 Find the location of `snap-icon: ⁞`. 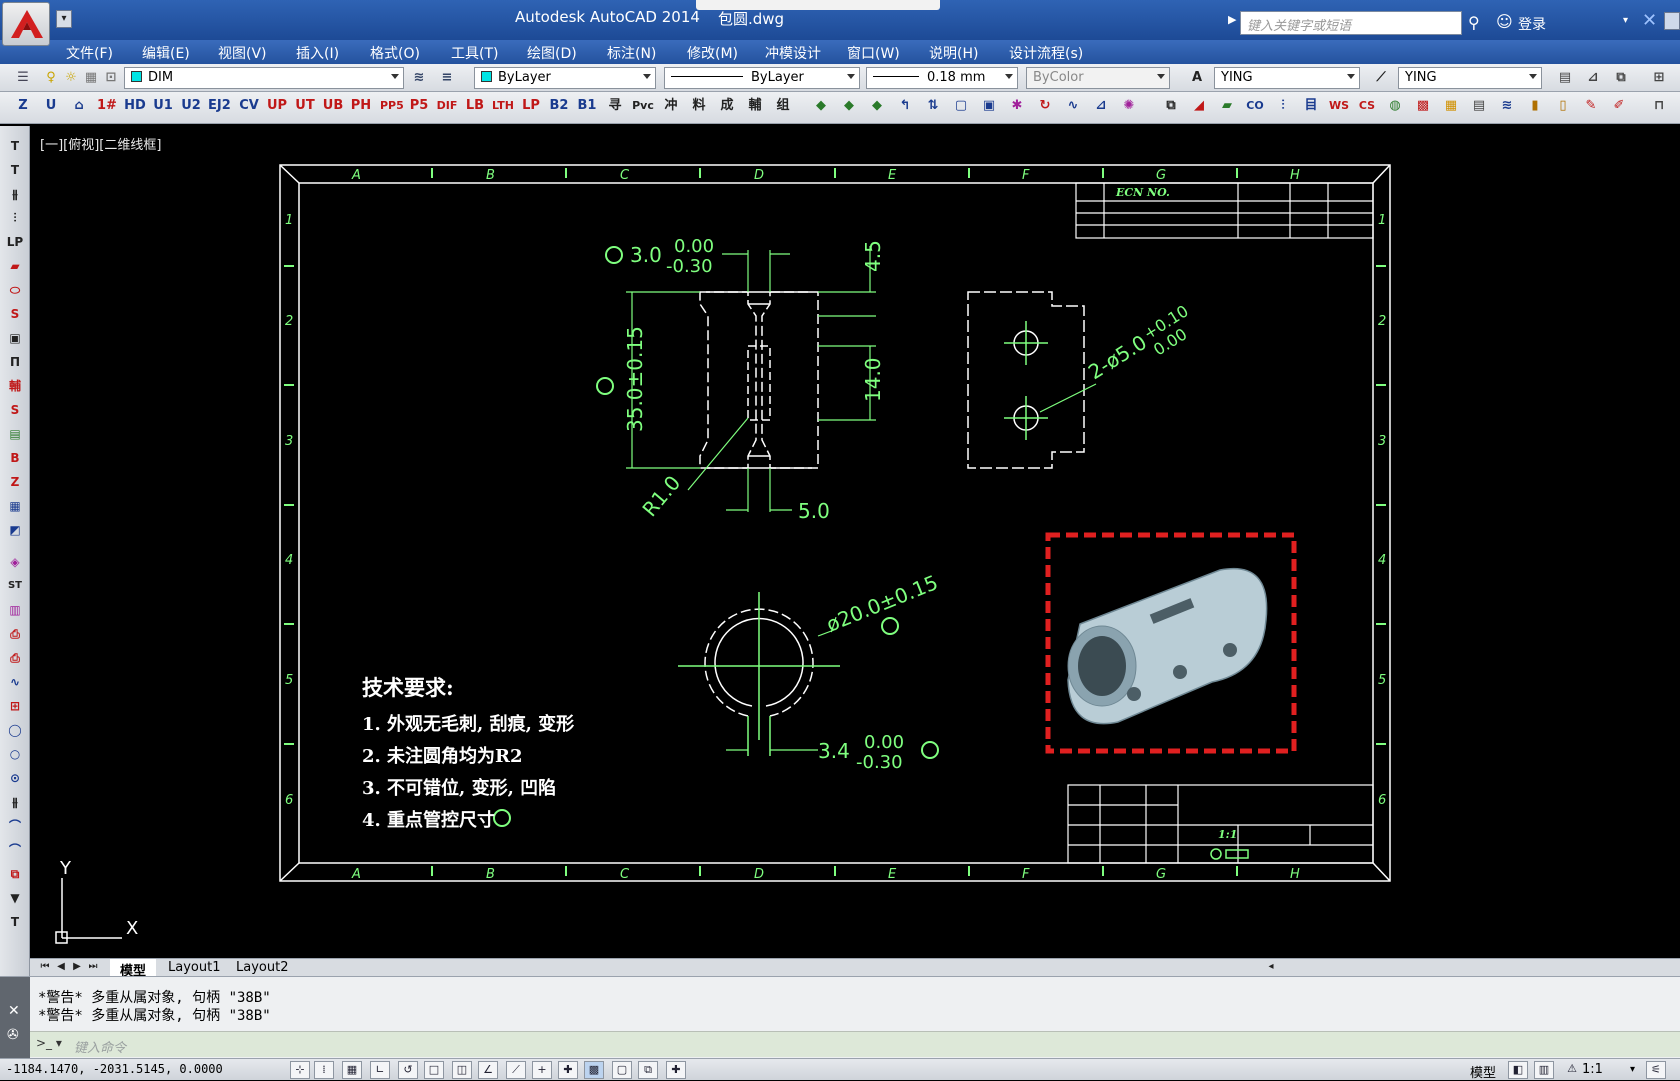

snap-icon: ⁞ is located at coordinates (324, 1070).